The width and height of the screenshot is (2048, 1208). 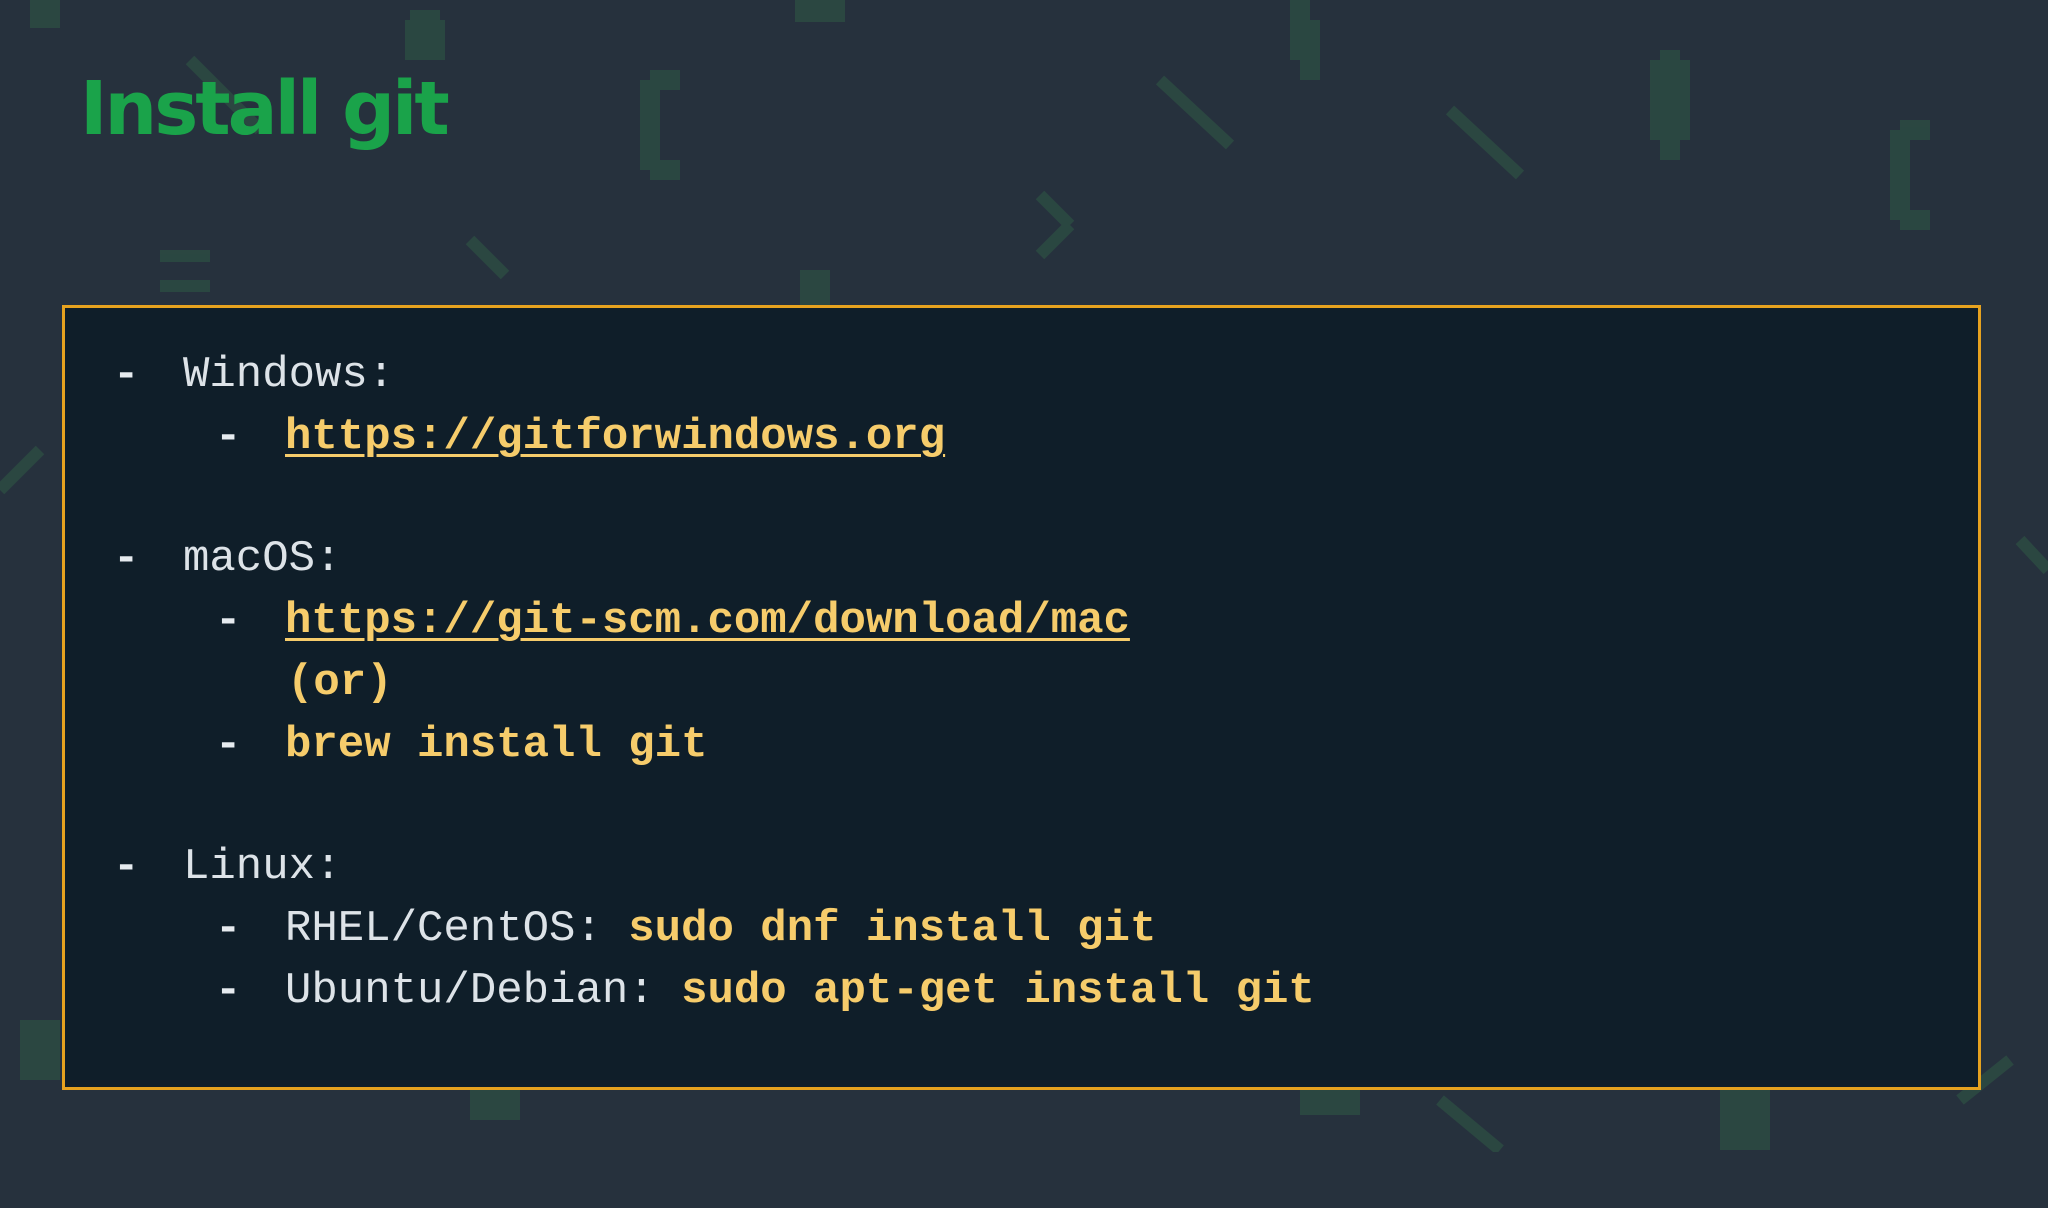 What do you see at coordinates (496, 745) in the screenshot?
I see `brew-command: brew install git` at bounding box center [496, 745].